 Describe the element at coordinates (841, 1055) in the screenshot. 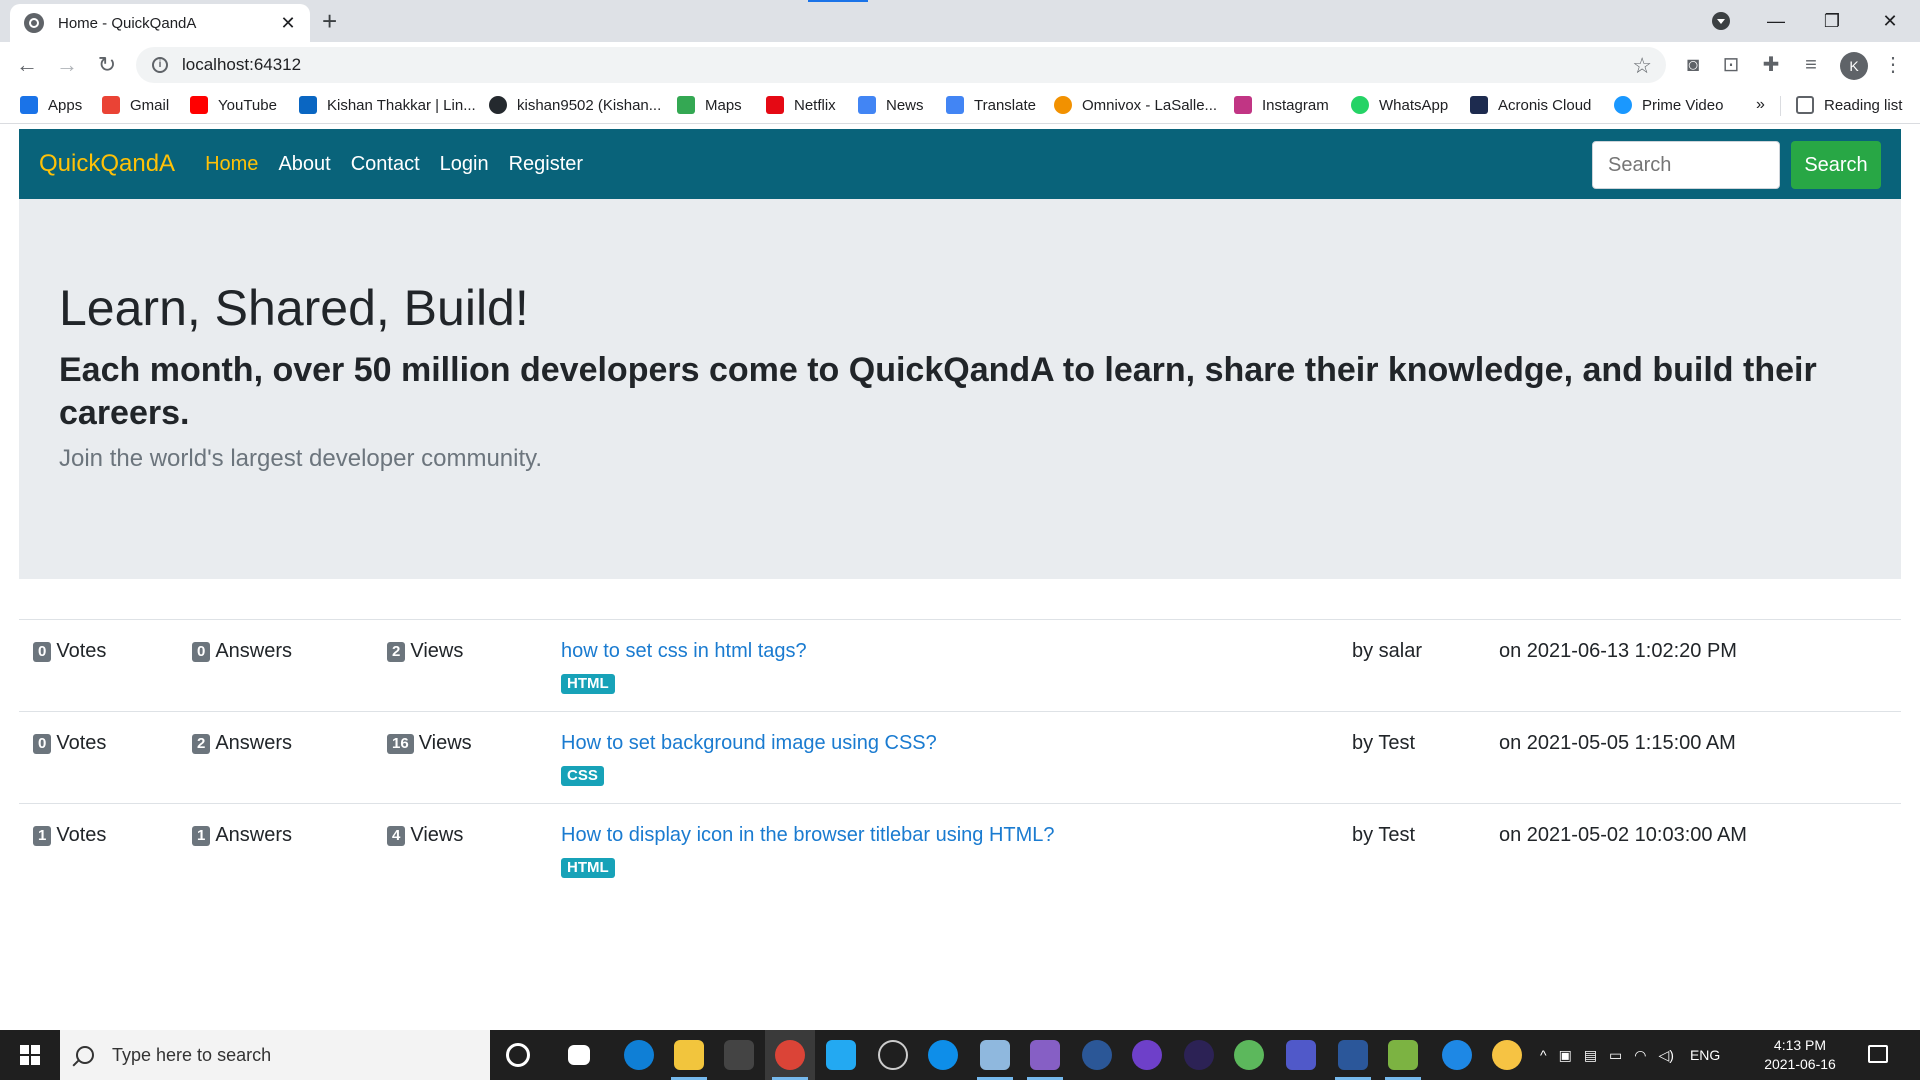

I see `vscode-icon` at that location.